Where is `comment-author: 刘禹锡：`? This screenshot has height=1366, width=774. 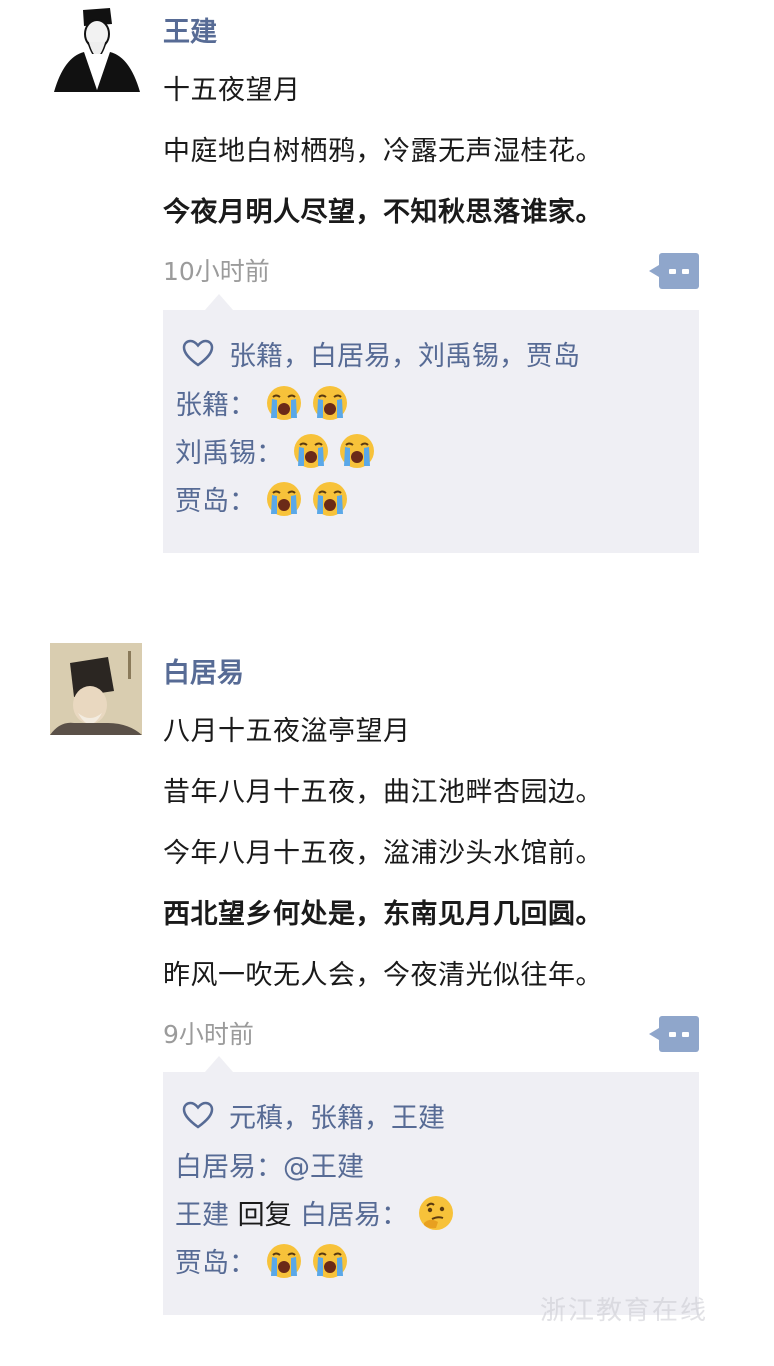 comment-author: 刘禹锡： is located at coordinates (229, 453).